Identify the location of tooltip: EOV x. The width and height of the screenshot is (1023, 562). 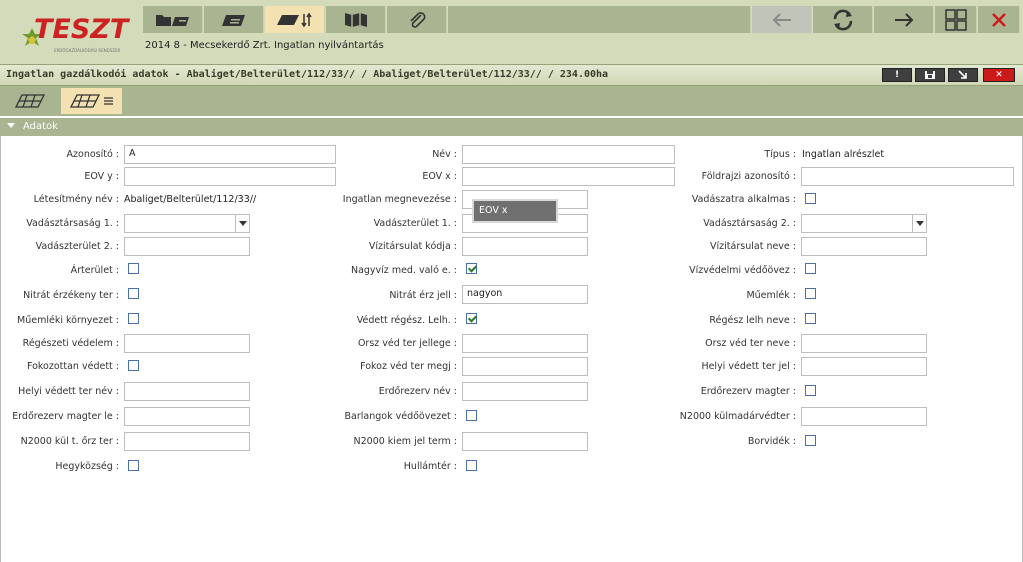
(515, 211).